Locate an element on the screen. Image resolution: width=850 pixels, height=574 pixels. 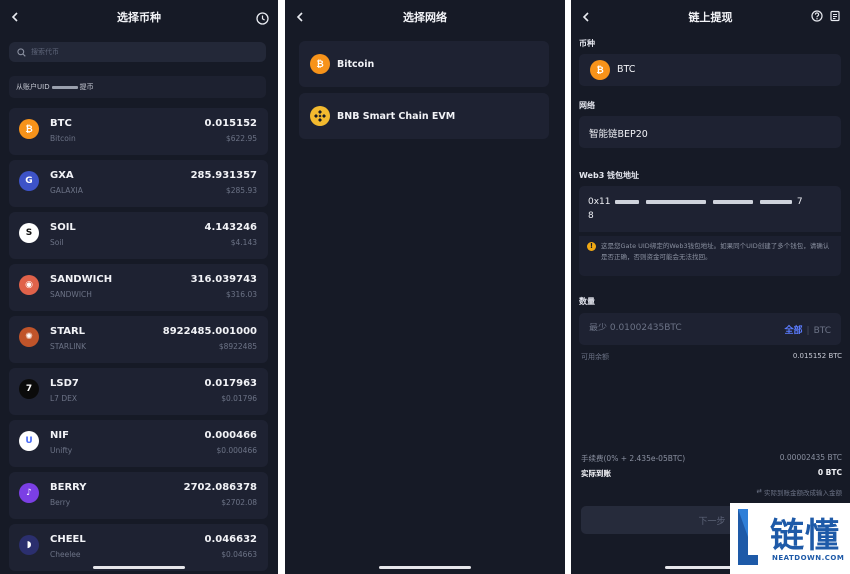
coin-row-sandwich: ◉ SANDWICH SANDWICH 316.039743 $316.03 is located at coordinates (138, 287).